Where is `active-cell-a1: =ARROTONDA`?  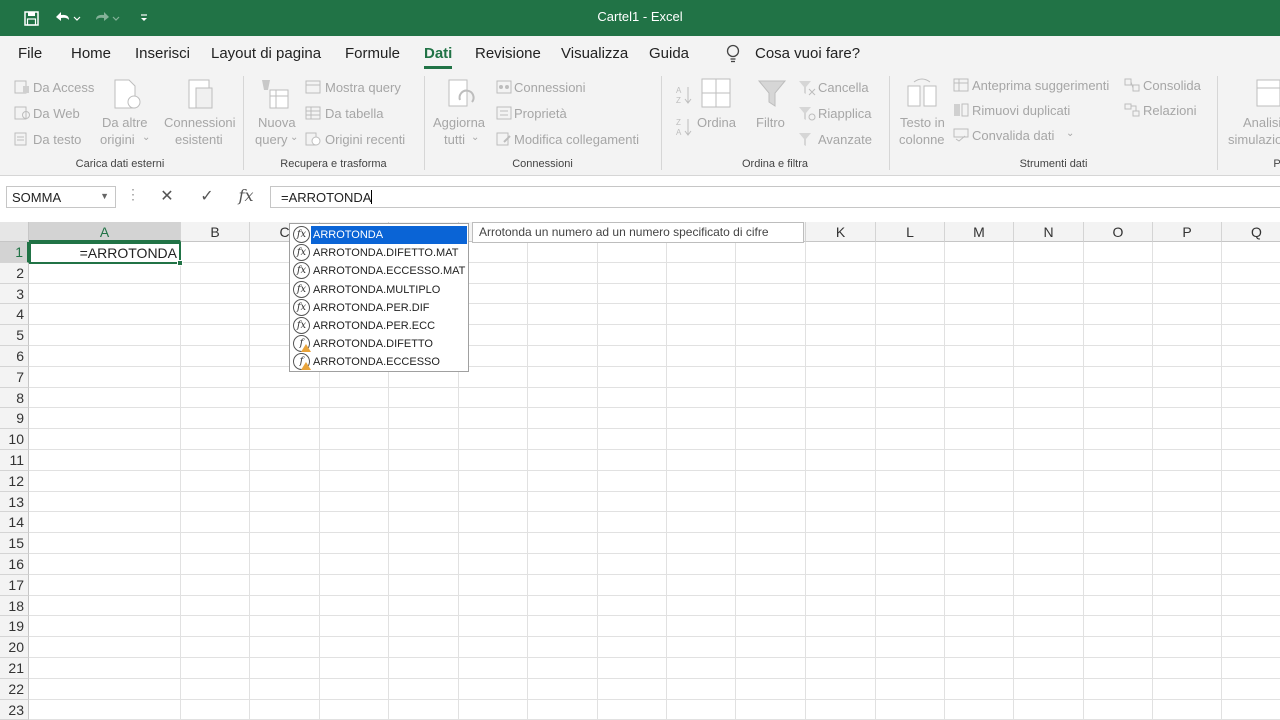
active-cell-a1: =ARROTONDA is located at coordinates (106, 254).